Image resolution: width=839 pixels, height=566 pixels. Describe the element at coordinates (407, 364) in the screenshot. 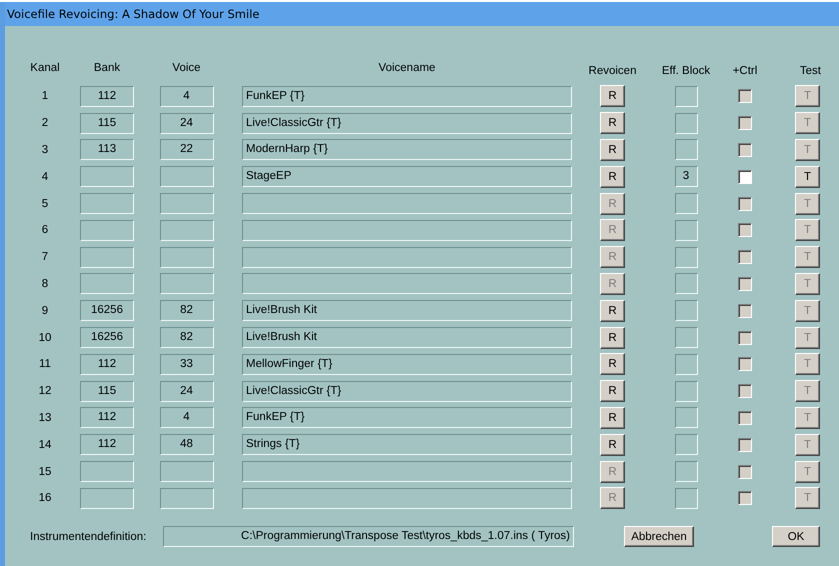

I see `voicename-field: MellowFinger {T}` at that location.